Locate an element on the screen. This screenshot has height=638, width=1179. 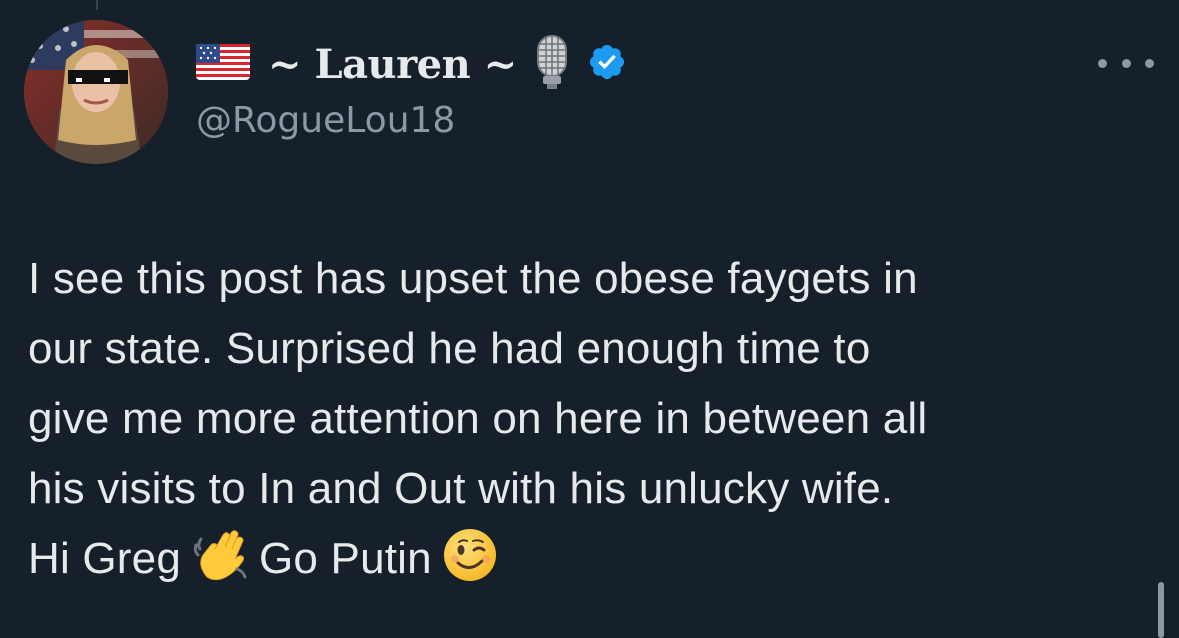
author-display-name: ~ Lauren ~ is located at coordinates (392, 64).